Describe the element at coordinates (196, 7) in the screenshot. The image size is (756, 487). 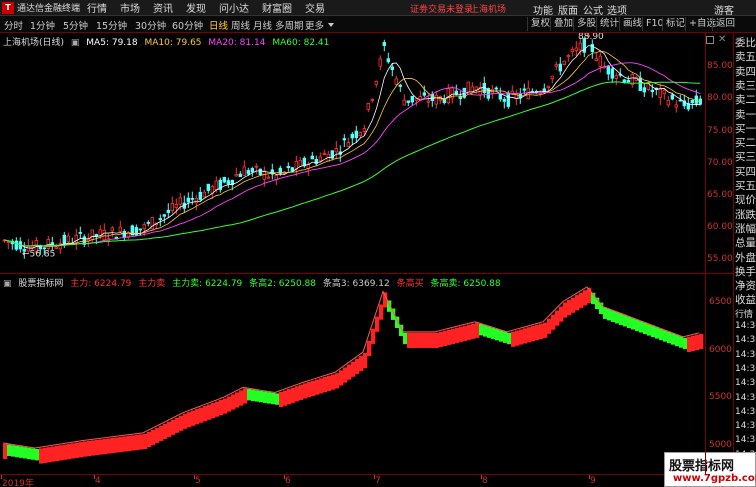
I see `menu-item-discover: 发现` at that location.